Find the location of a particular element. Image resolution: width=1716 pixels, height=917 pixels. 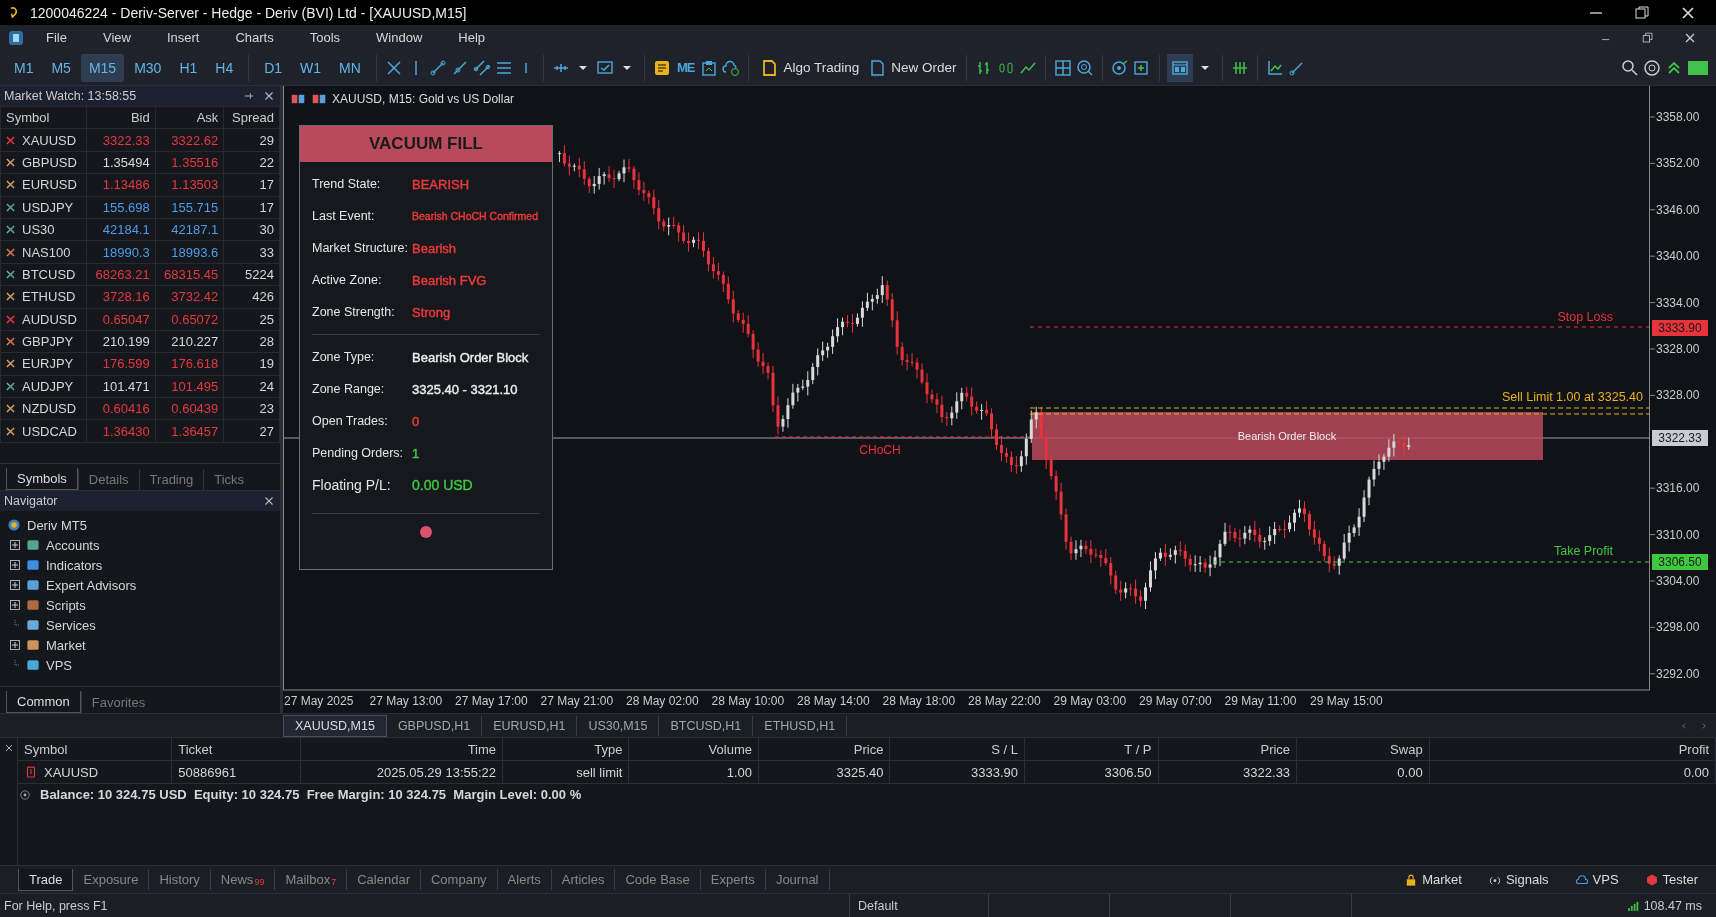

timeframe-tab: H4 is located at coordinates (224, 67).